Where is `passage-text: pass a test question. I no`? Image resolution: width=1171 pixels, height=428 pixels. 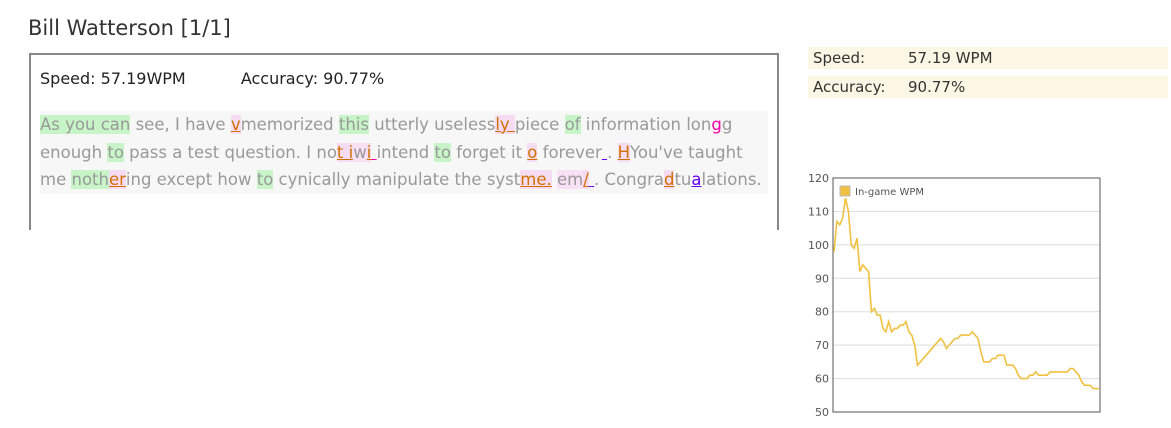 passage-text: pass a test question. I no is located at coordinates (230, 152).